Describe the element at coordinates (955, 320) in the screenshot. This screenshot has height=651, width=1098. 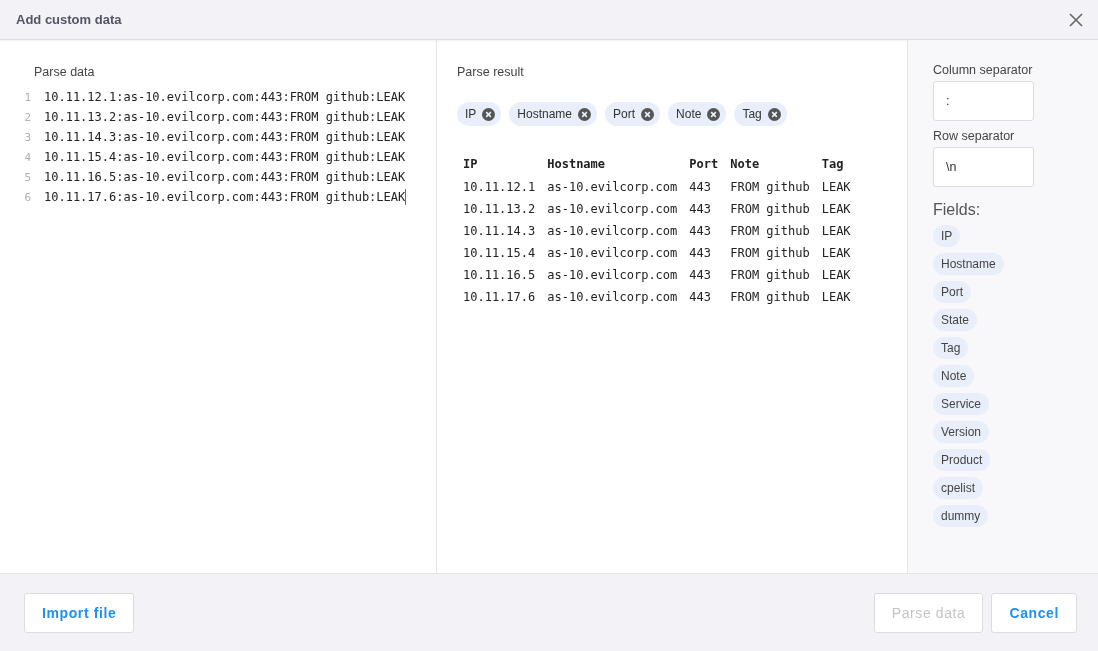
I see `field-chip: State` at that location.